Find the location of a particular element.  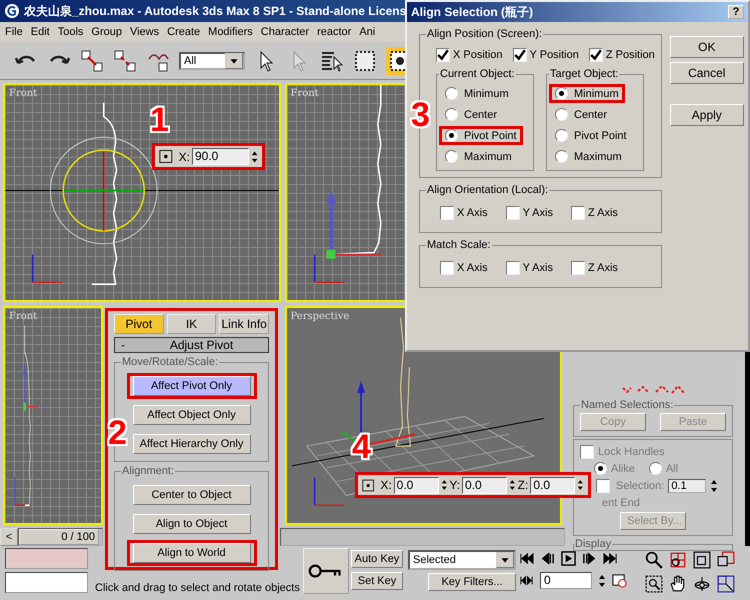

axis-label: Y: is located at coordinates (454, 485).